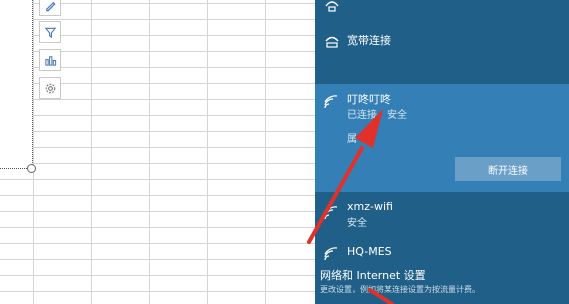  I want to click on network-name: 叮咚叮咚, so click(369, 99).